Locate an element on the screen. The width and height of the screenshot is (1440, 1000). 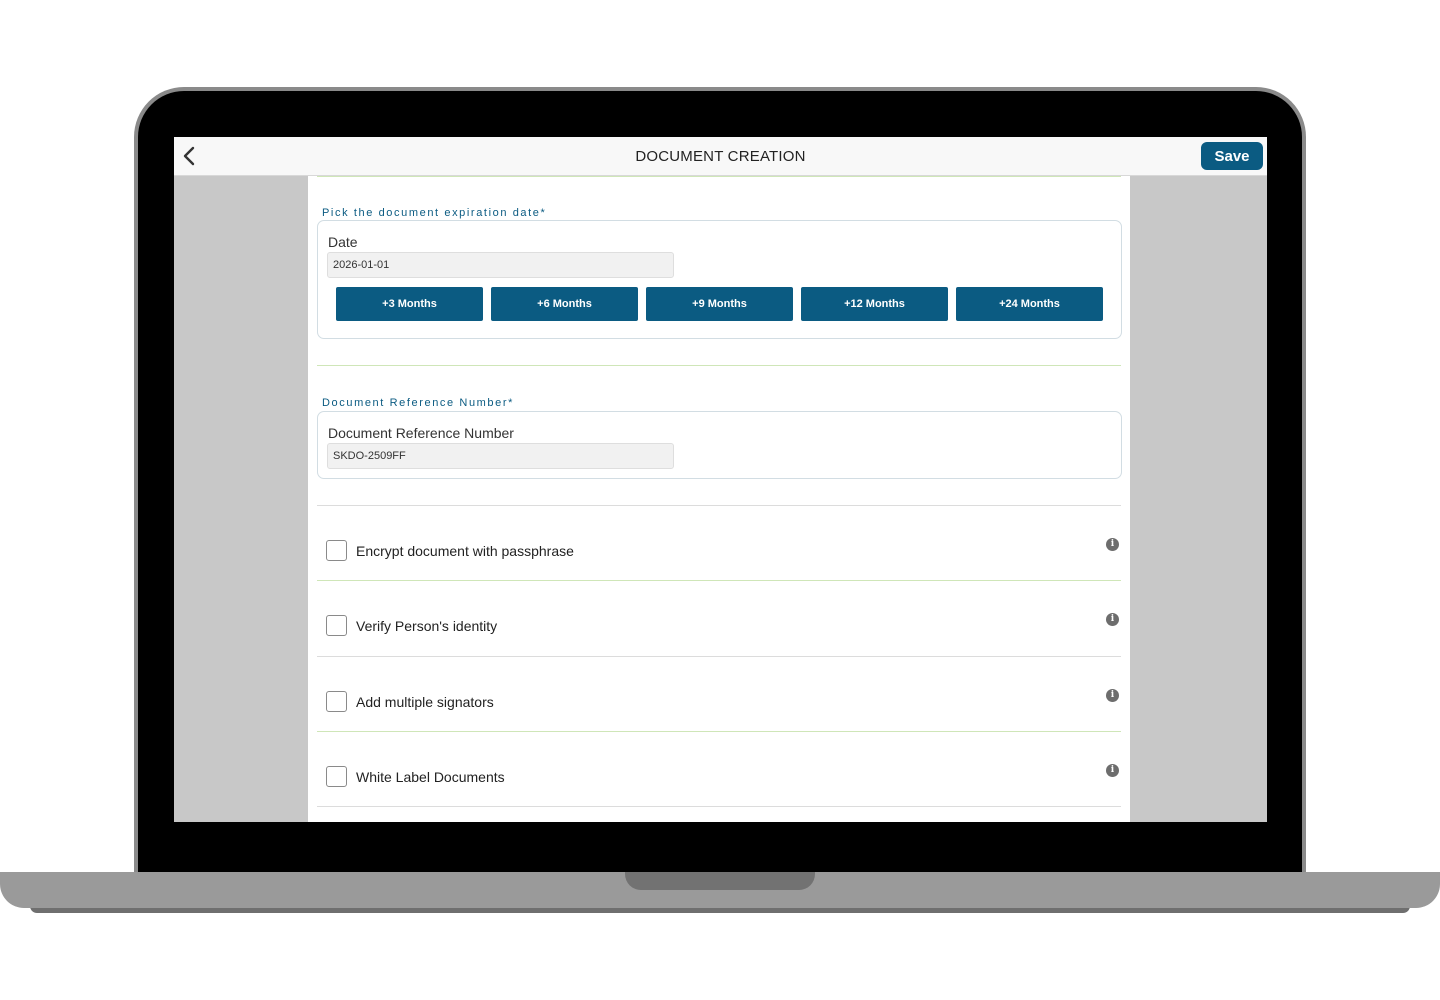
plus-24-months-button: +24 Months is located at coordinates (1029, 304).